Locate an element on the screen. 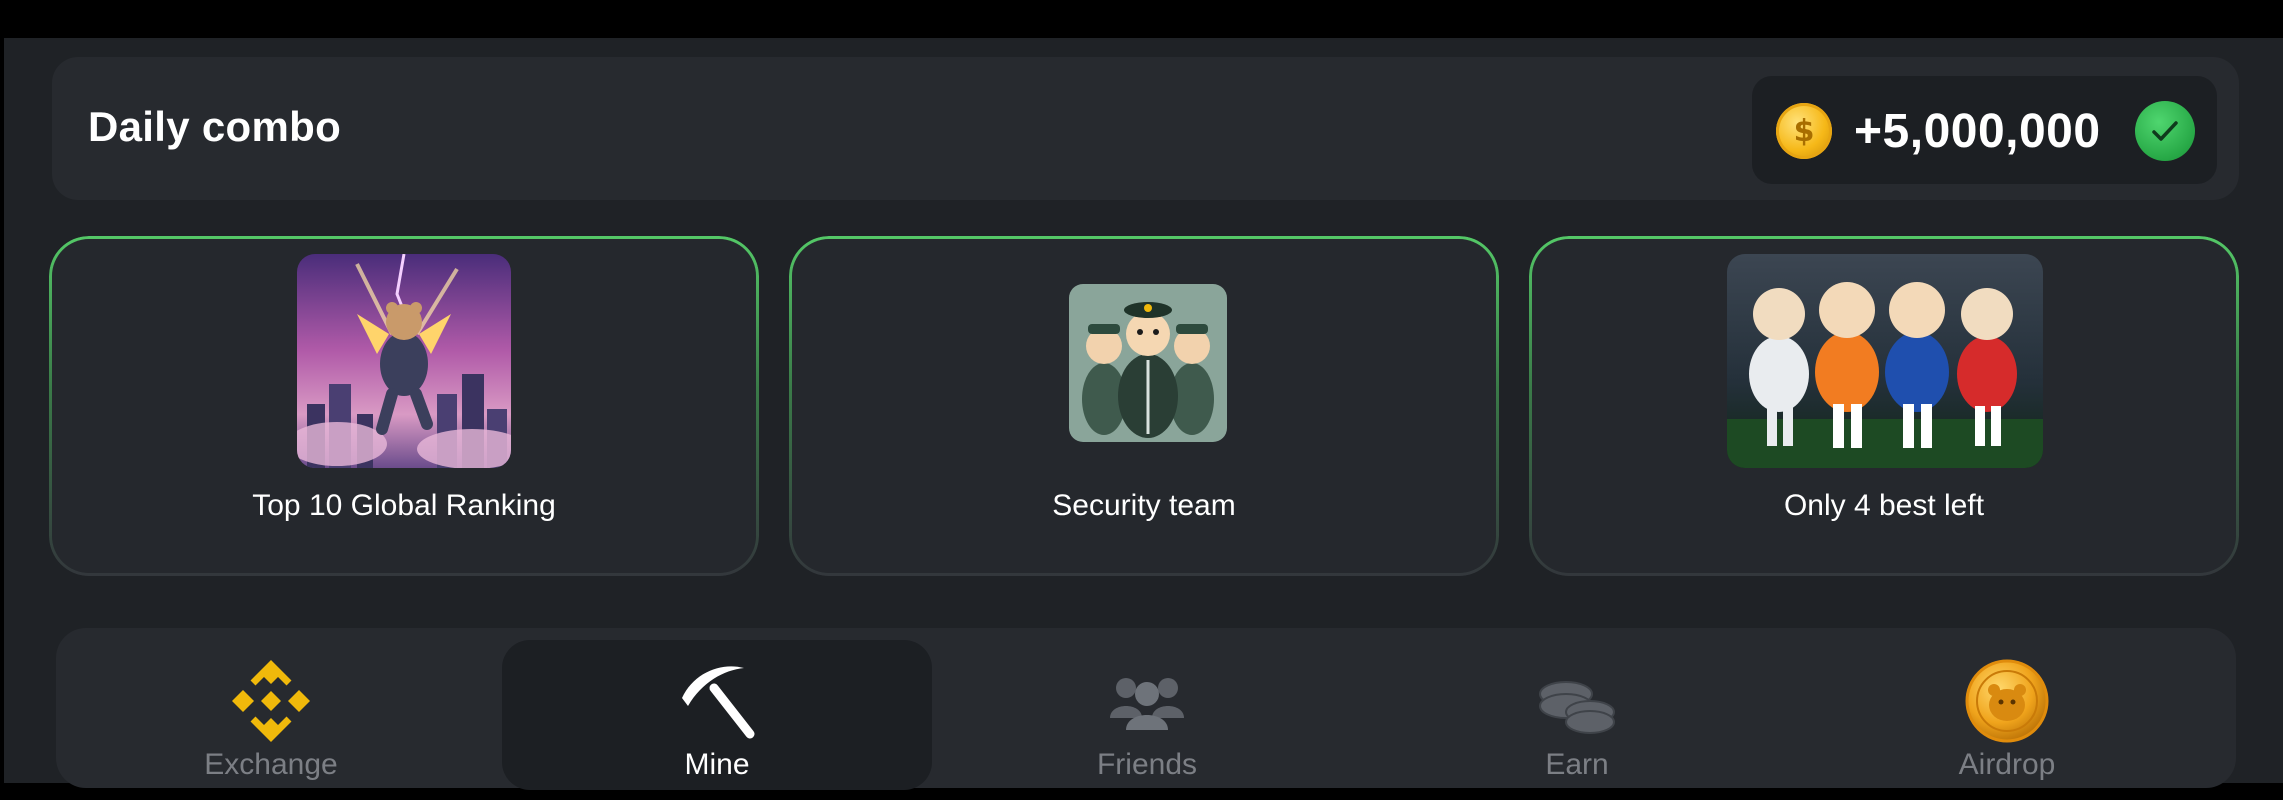 This screenshot has height=800, width=2283. card-label: Top 10 Global Ranking is located at coordinates (404, 505).